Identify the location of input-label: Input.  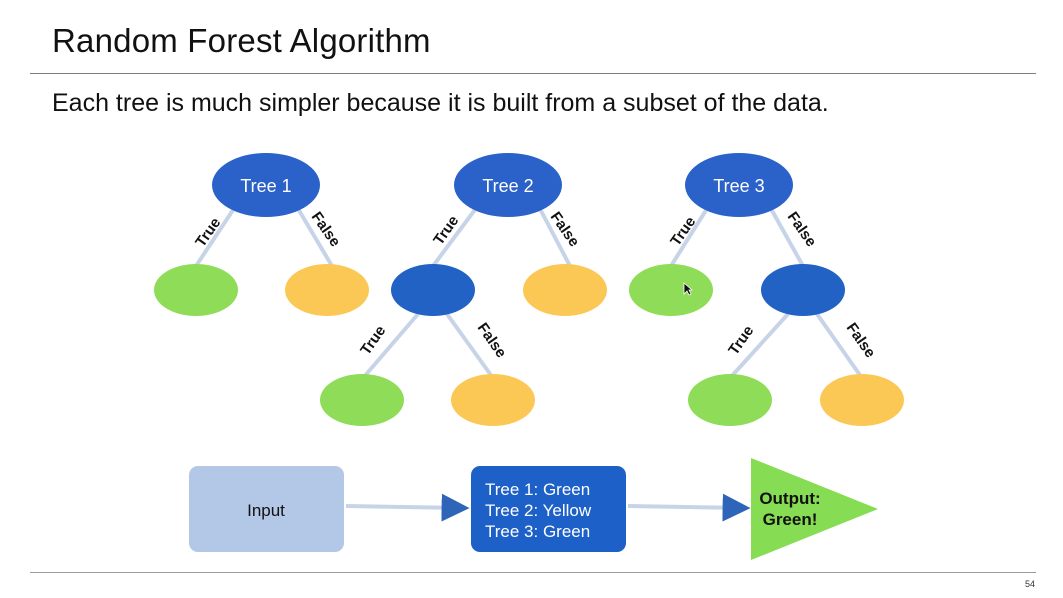
(266, 510).